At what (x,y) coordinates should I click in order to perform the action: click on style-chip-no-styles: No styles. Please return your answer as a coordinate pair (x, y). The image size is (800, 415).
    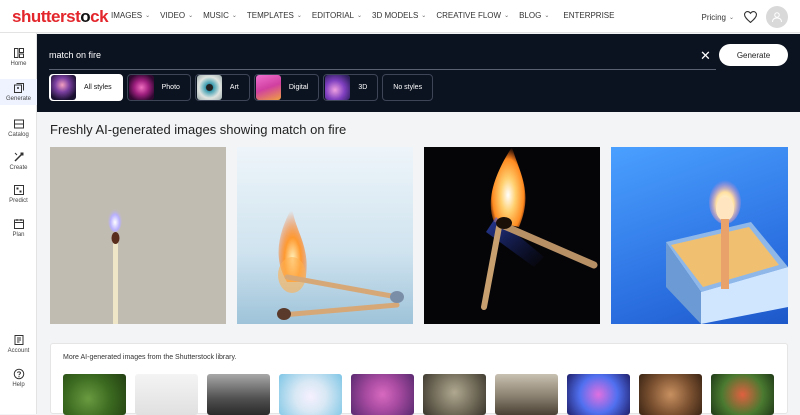
    Looking at the image, I should click on (408, 87).